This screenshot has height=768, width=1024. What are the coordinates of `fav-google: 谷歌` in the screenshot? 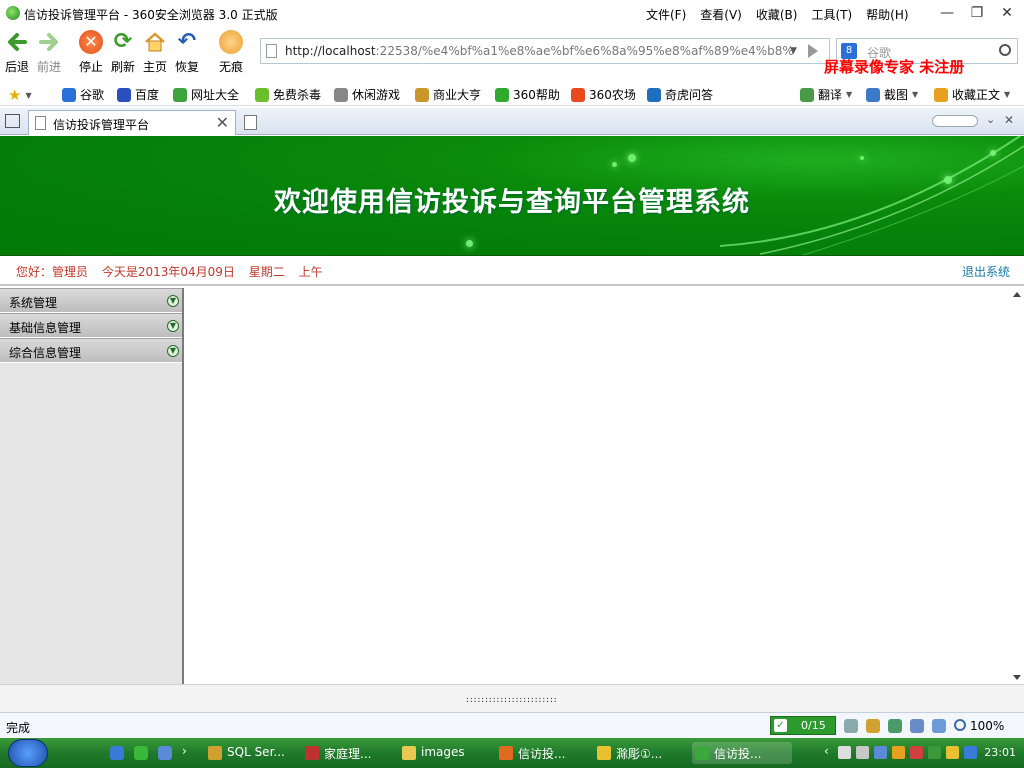 It's located at (83, 94).